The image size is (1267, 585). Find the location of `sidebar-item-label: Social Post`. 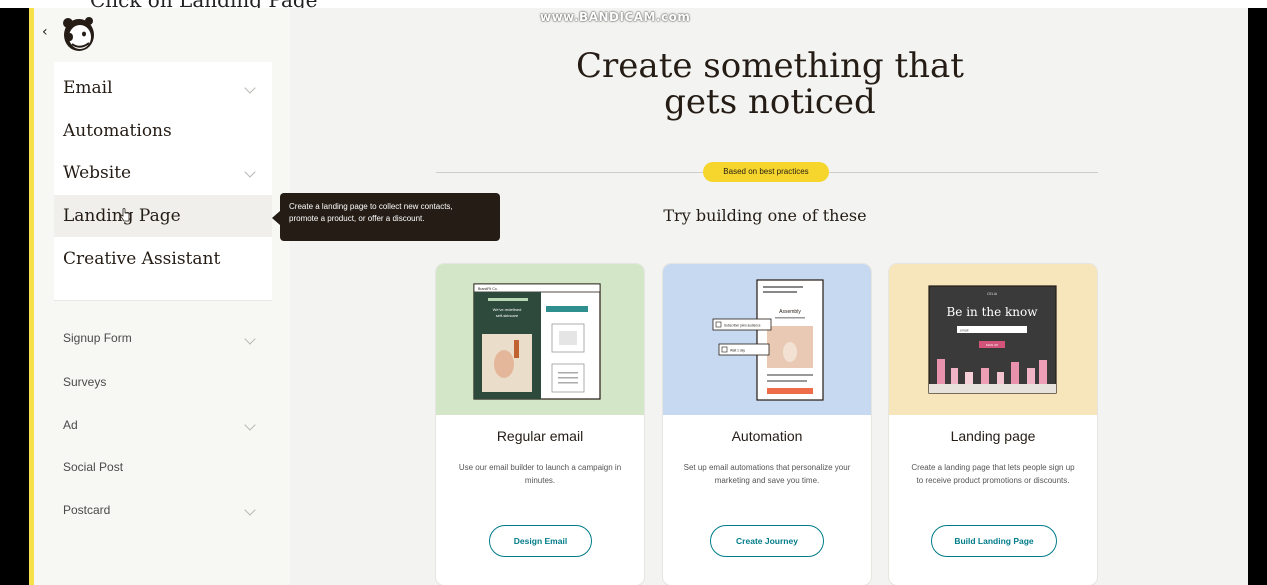

sidebar-item-label: Social Post is located at coordinates (93, 467).